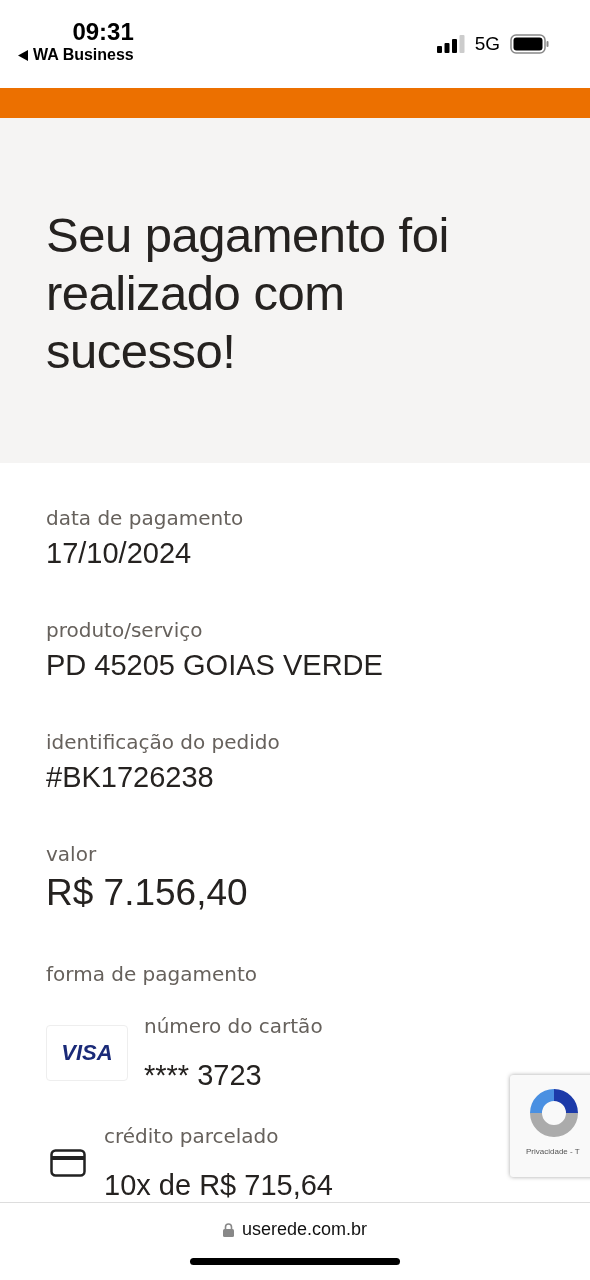 This screenshot has width=590, height=1280. Describe the element at coordinates (233, 1026) in the screenshot. I see `field-label: número do cartão` at that location.